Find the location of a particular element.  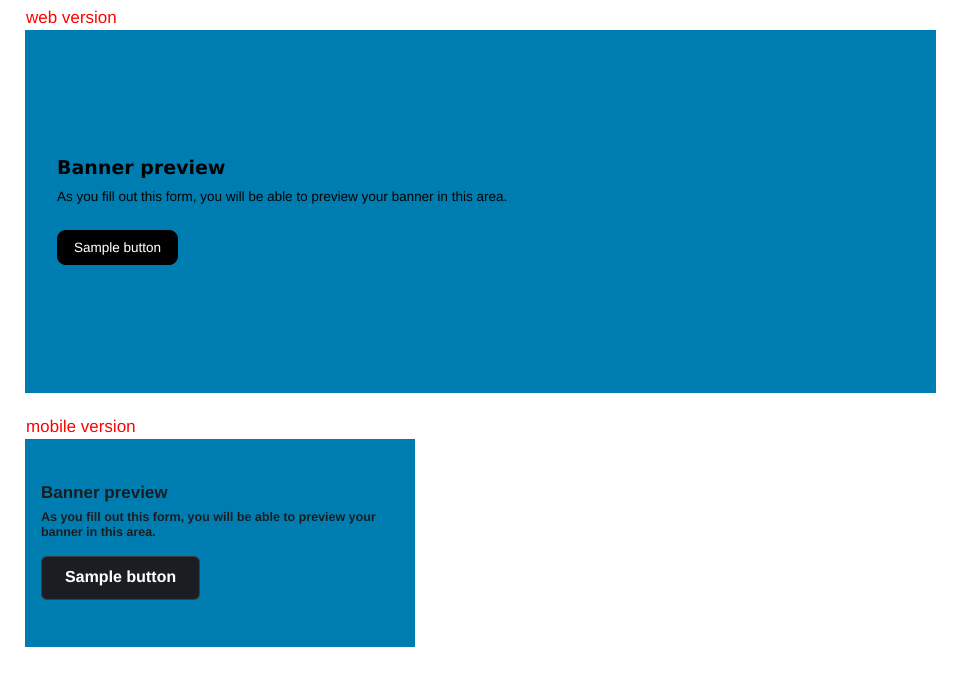

version-label: web version is located at coordinates (72, 18).